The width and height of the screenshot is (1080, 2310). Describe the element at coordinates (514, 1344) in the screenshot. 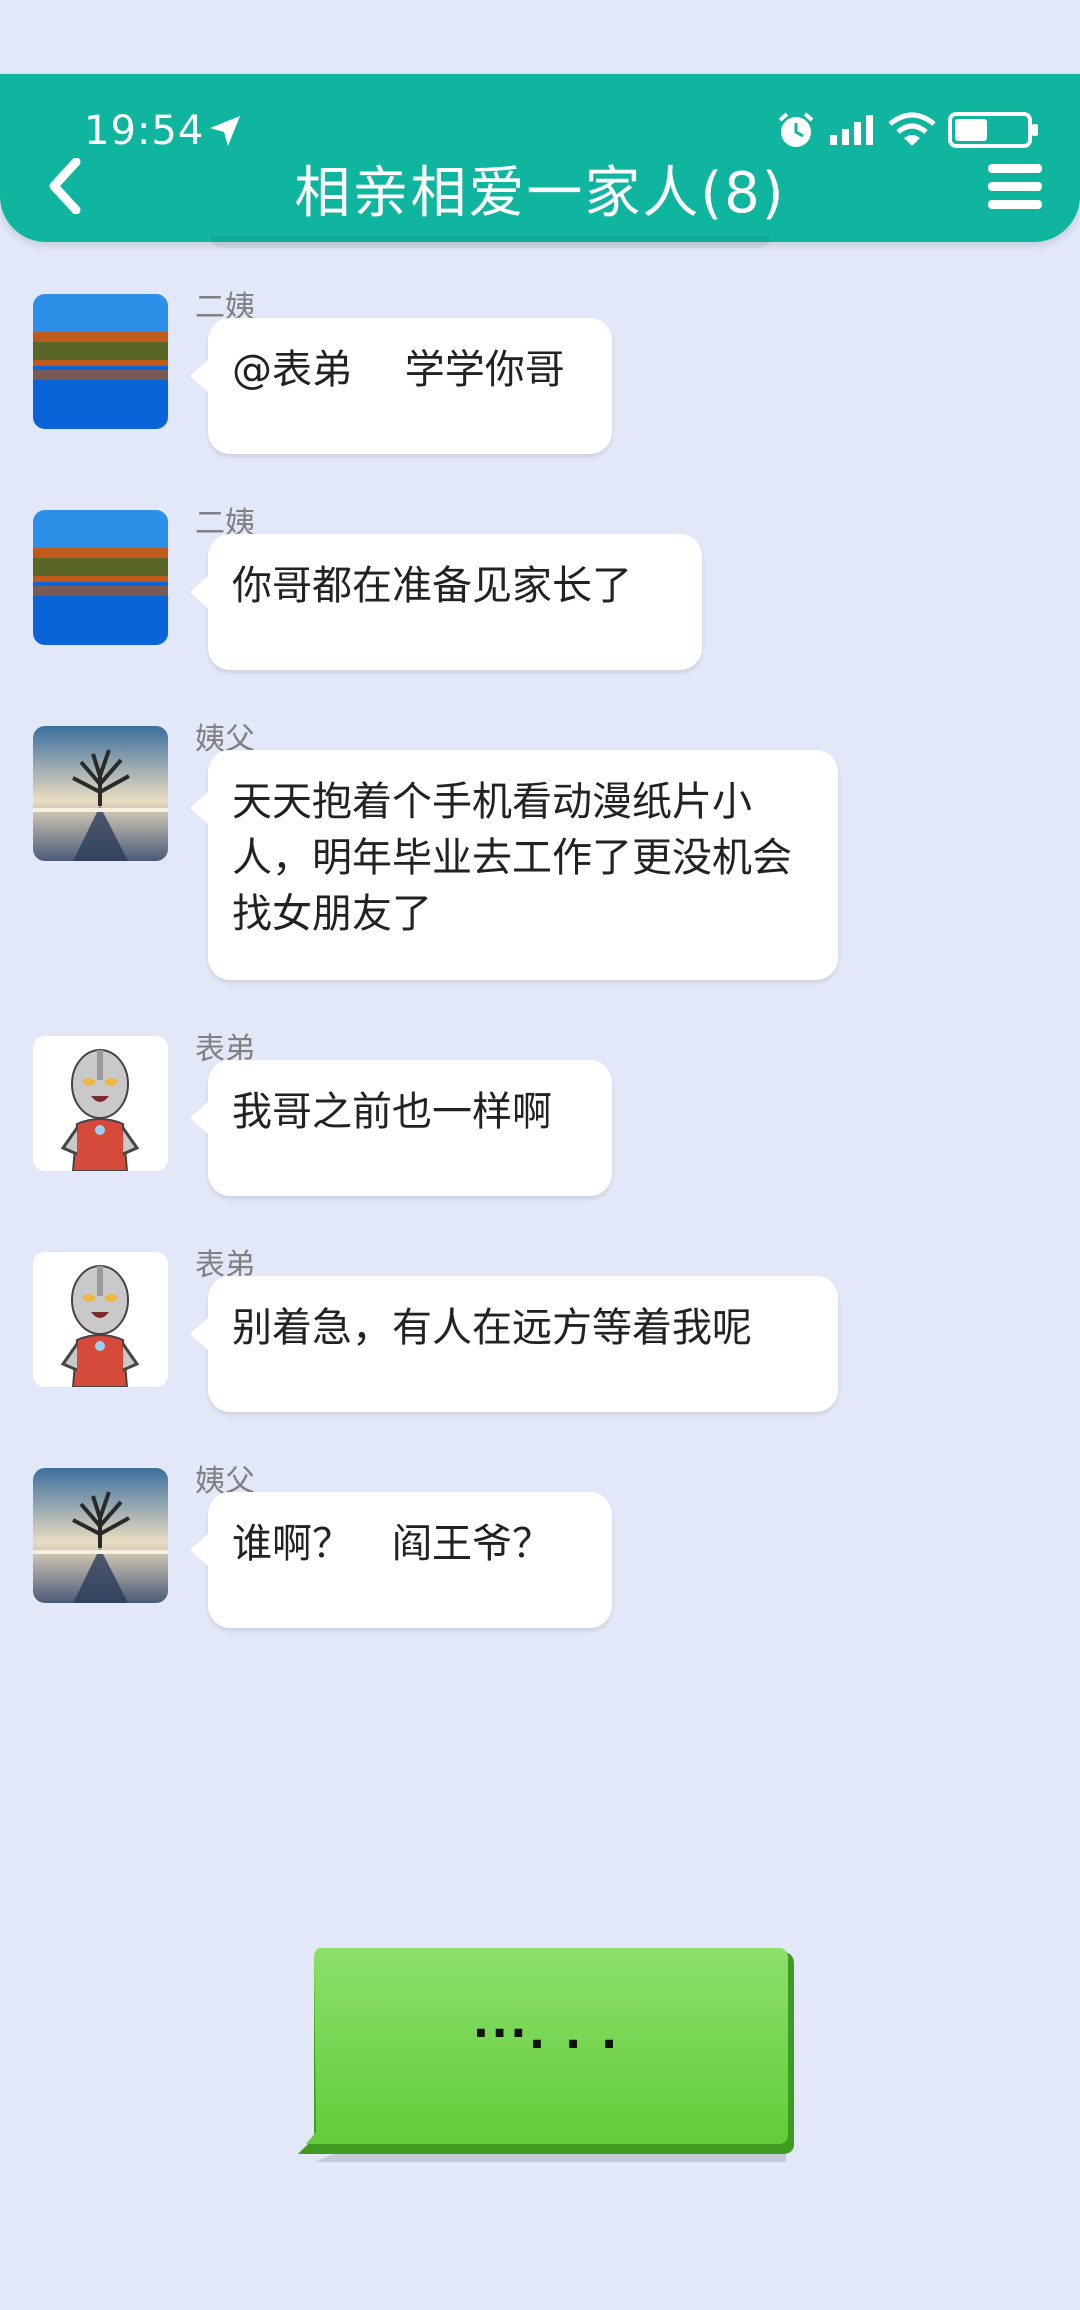

I see `message-bubble: 别着急，有人在远方等着我呢` at that location.